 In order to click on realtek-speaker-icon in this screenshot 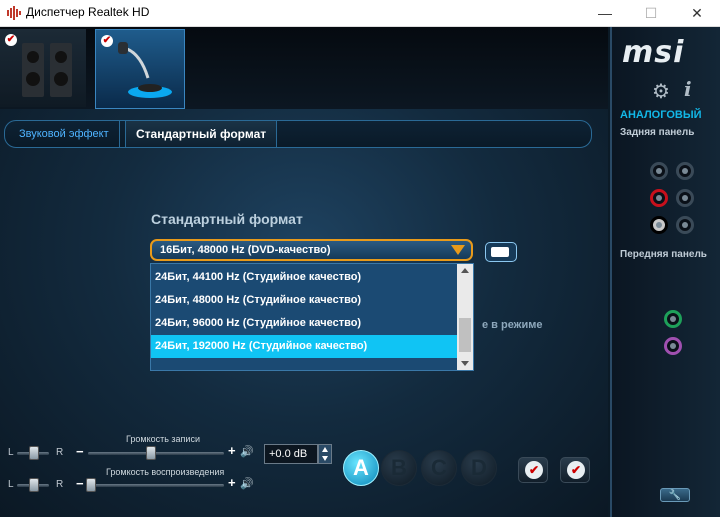, I will do `click(14, 13)`.